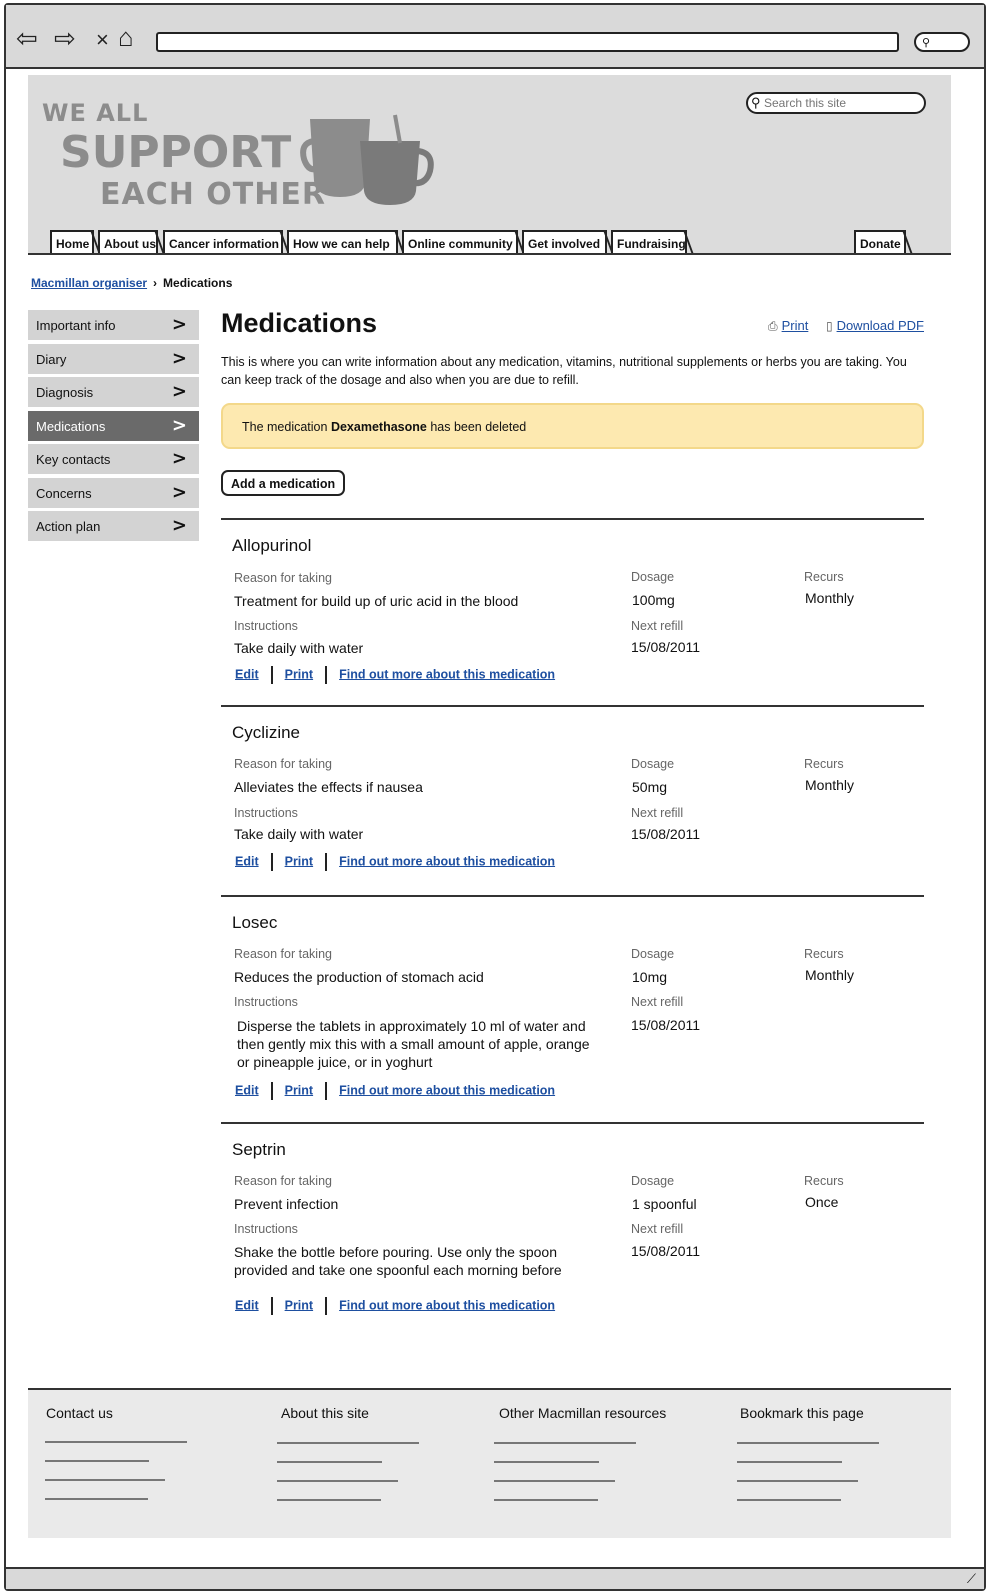  I want to click on sidebar-item-action-plan: Action plan >, so click(113, 526).